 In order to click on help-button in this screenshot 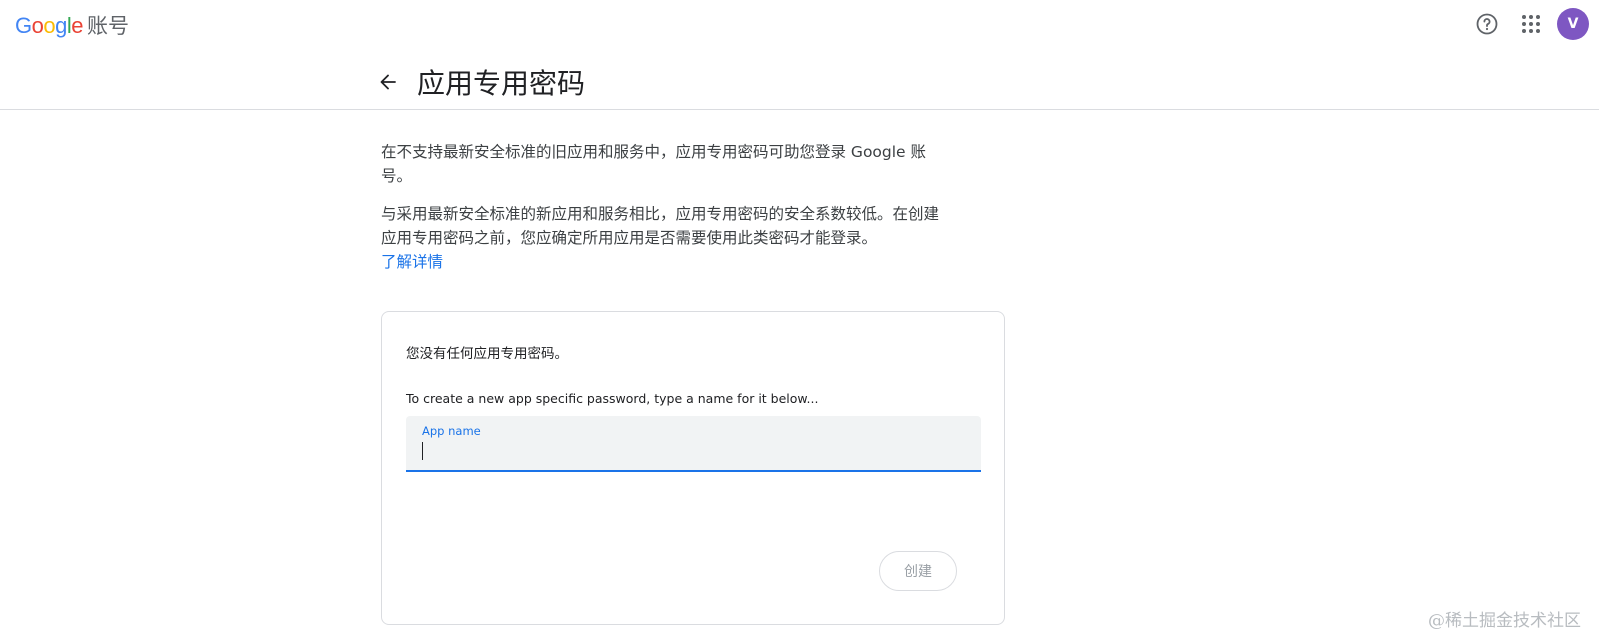, I will do `click(1487, 24)`.